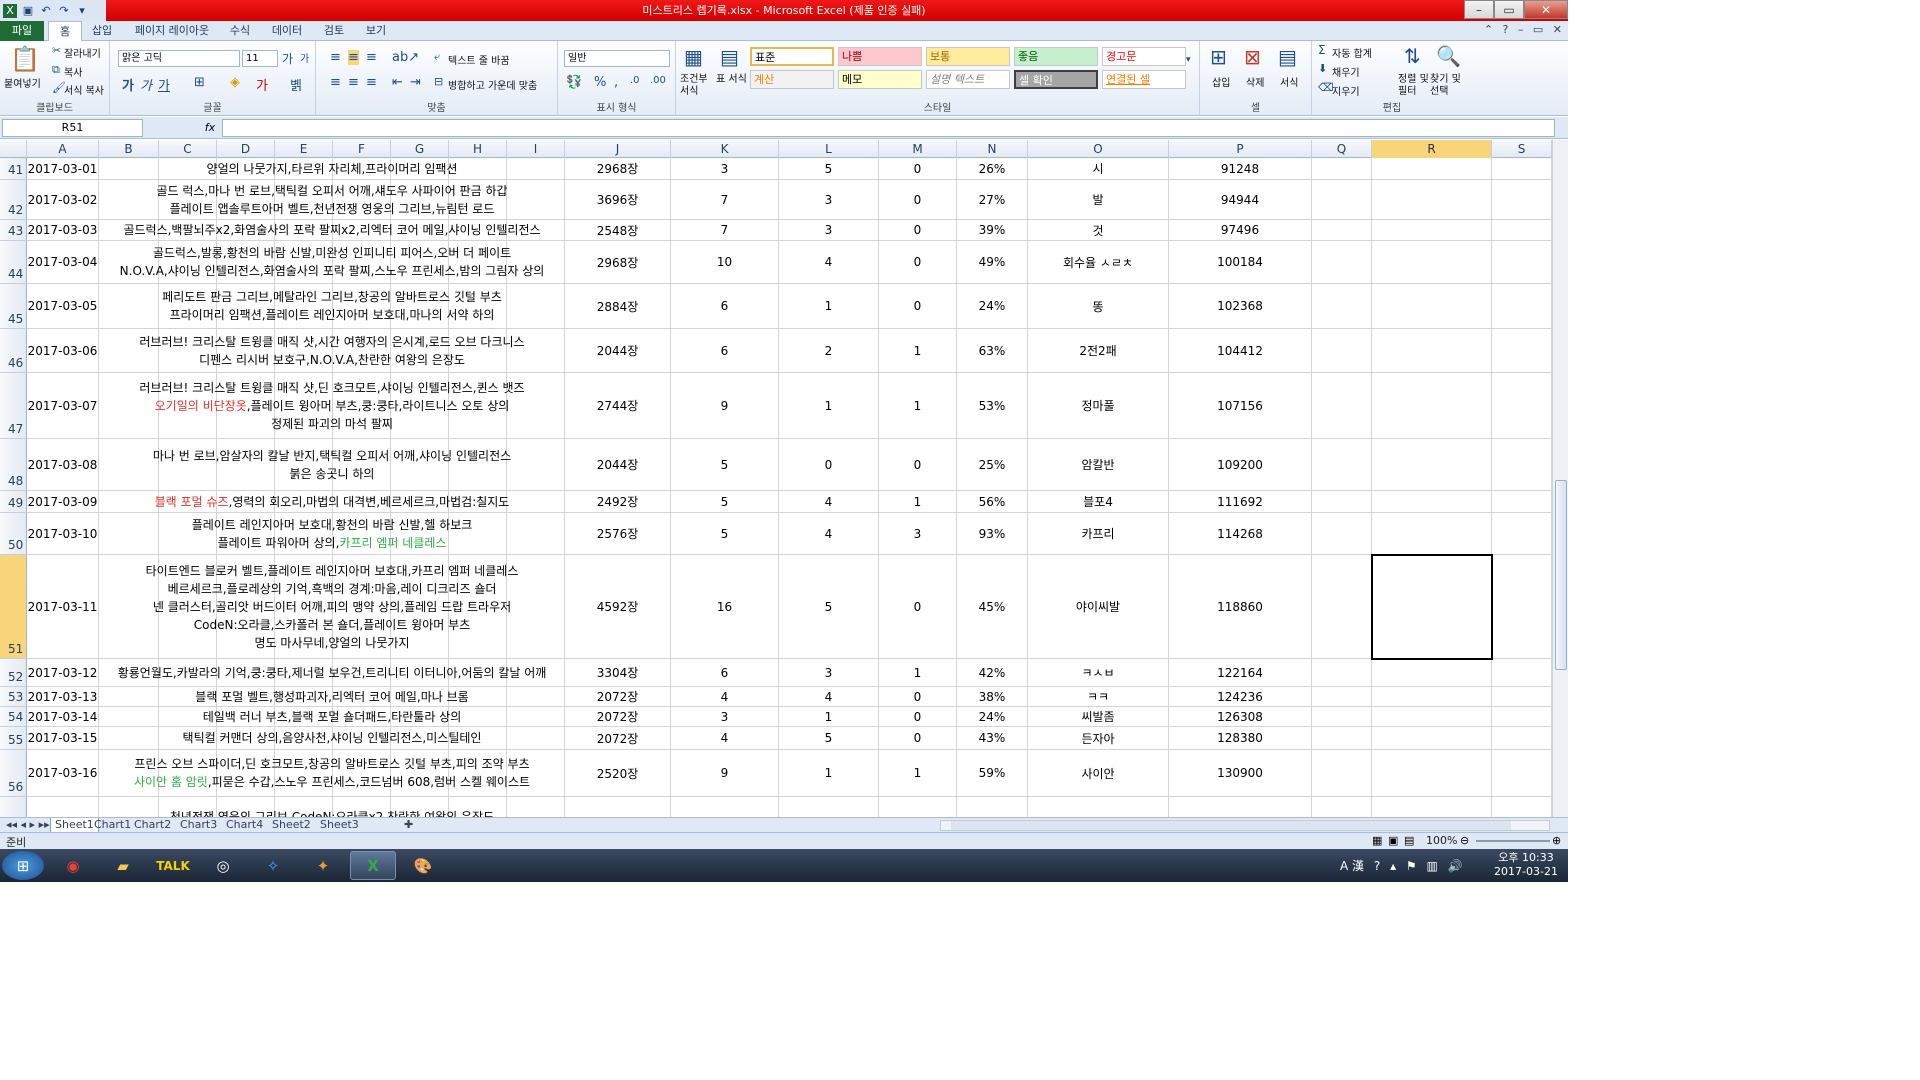 Image resolution: width=1920 pixels, height=1080 pixels. What do you see at coordinates (1098, 807) in the screenshot?
I see `cell-o` at bounding box center [1098, 807].